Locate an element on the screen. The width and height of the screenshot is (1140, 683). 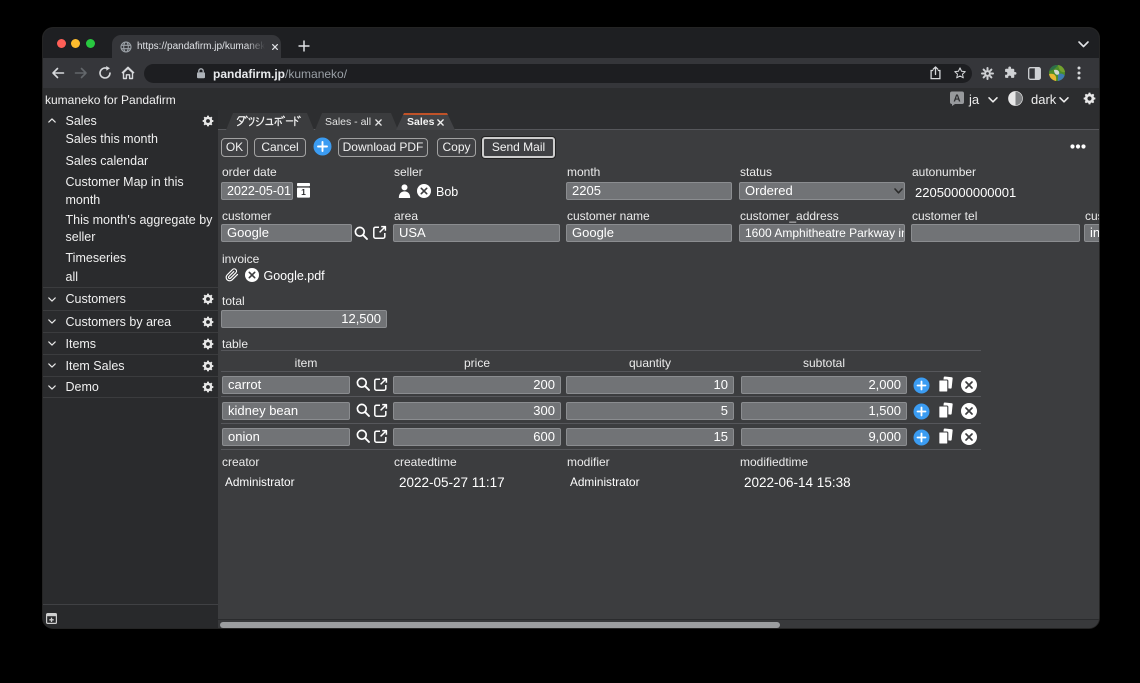
svg-text: A is located at coordinates (956, 99).